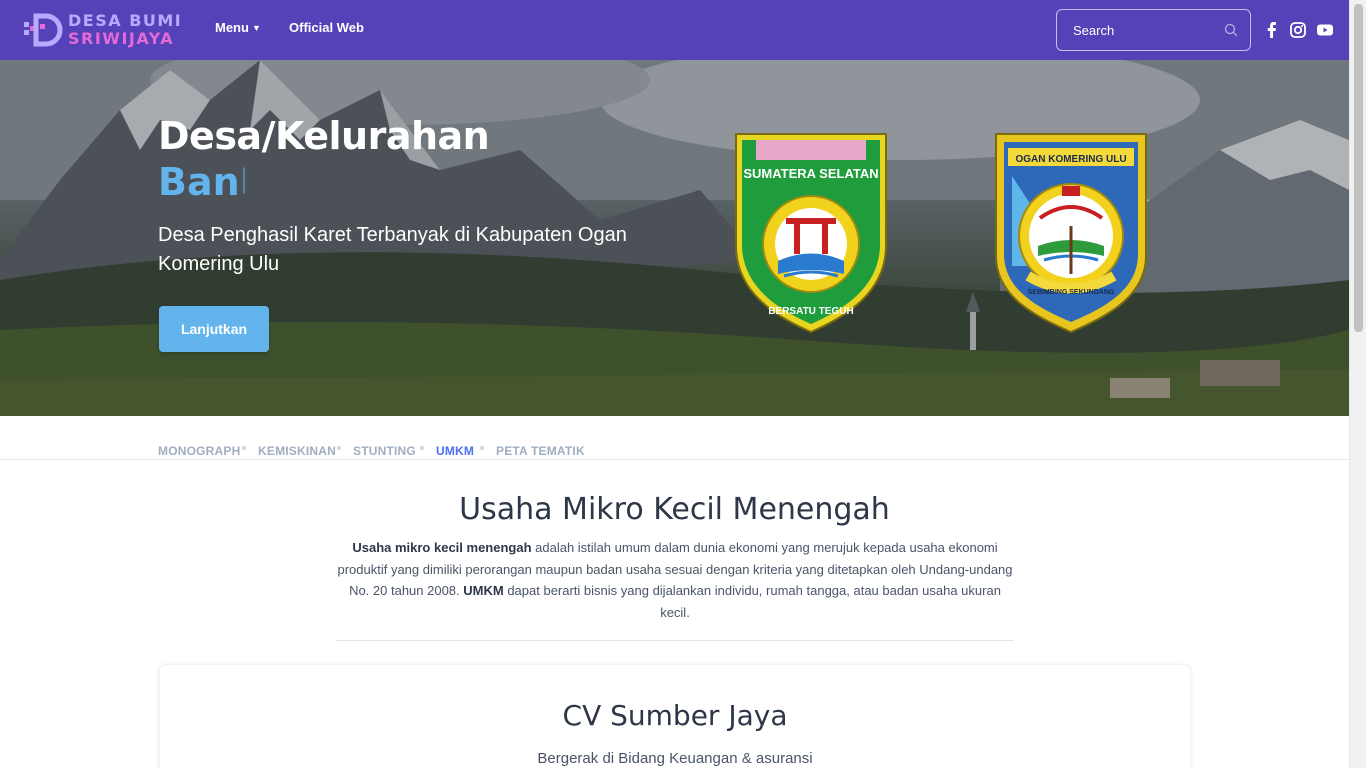  Describe the element at coordinates (1357, 384) in the screenshot. I see `page-scrollbar` at that location.